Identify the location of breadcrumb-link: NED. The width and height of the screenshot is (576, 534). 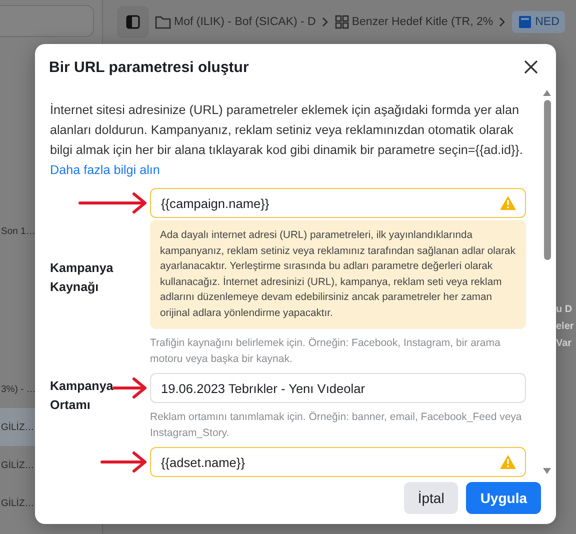
(539, 22).